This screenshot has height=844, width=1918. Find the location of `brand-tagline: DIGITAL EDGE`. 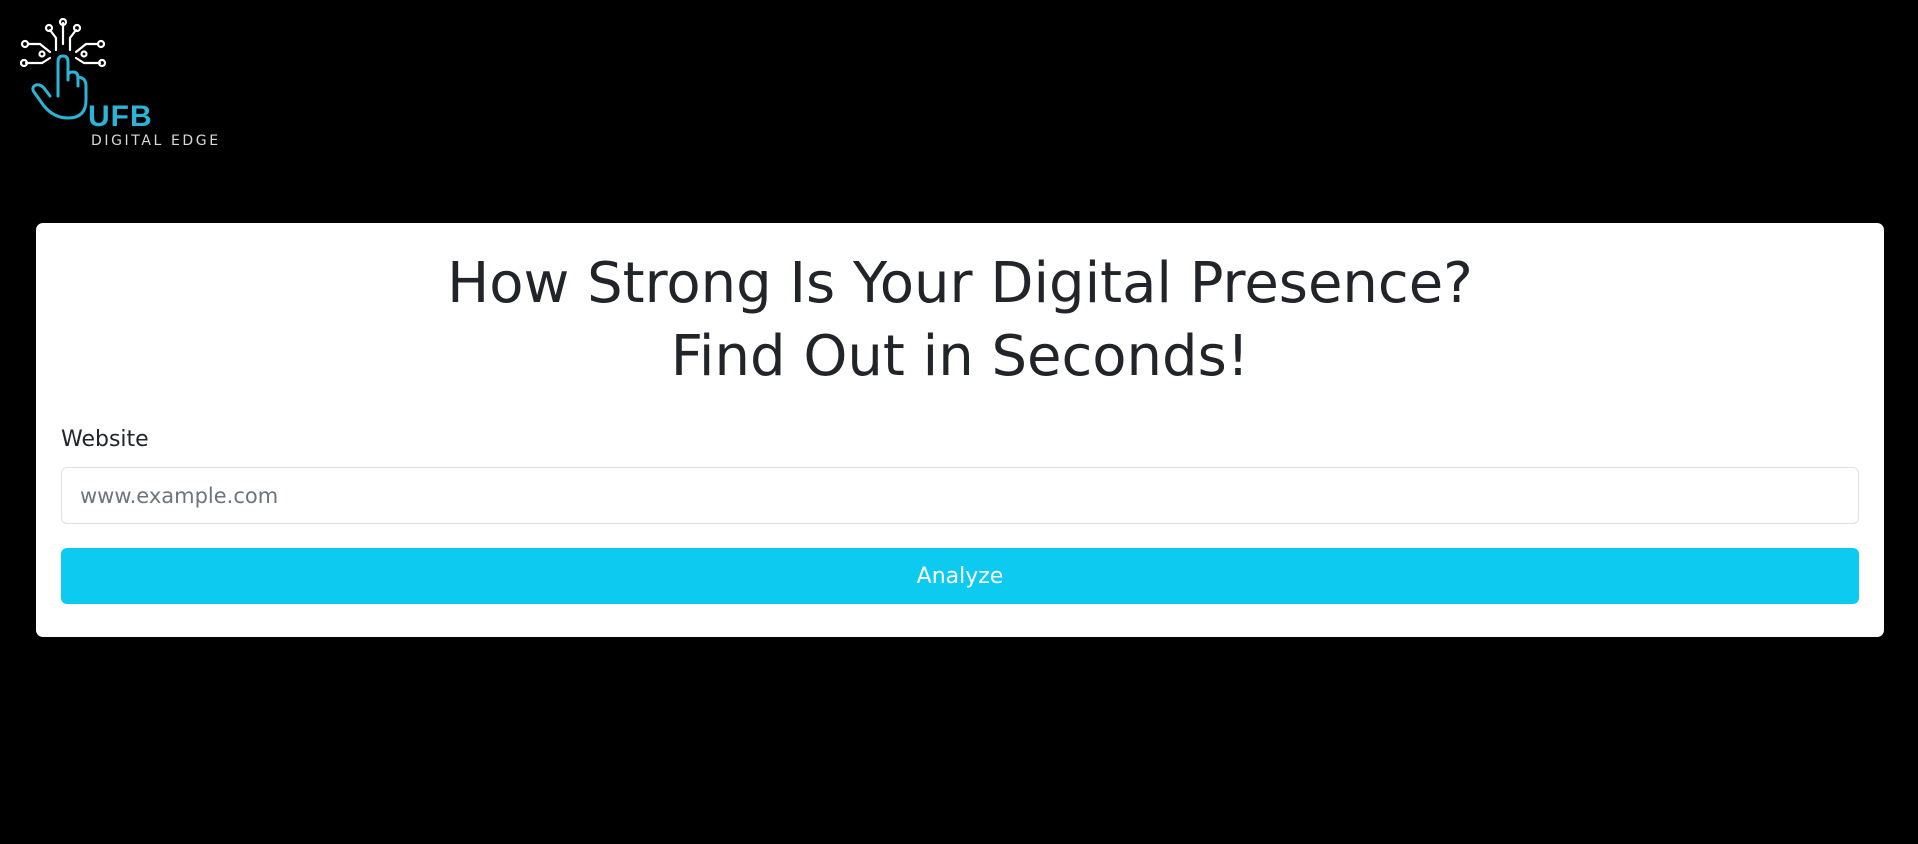

brand-tagline: DIGITAL EDGE is located at coordinates (156, 141).